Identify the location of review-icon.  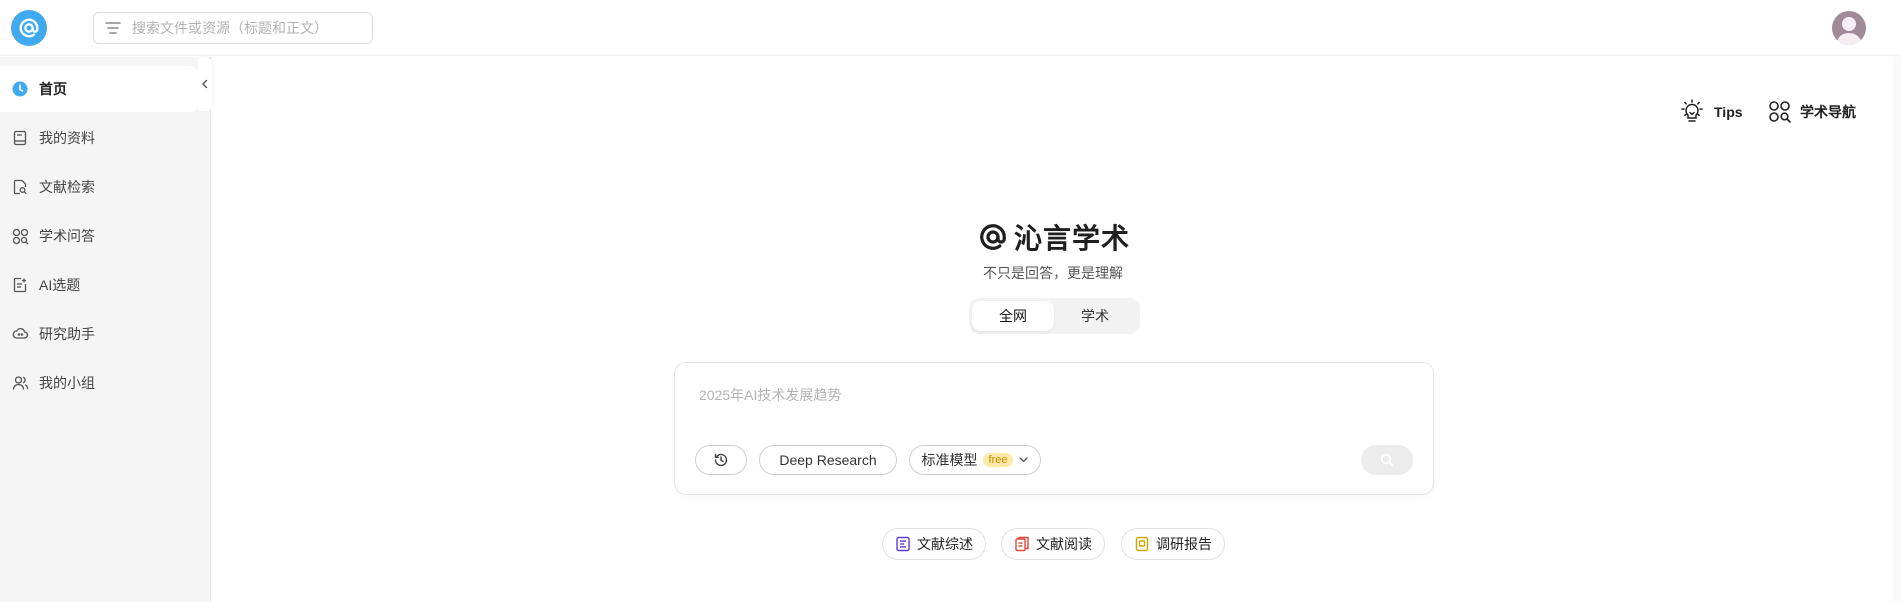
(903, 544).